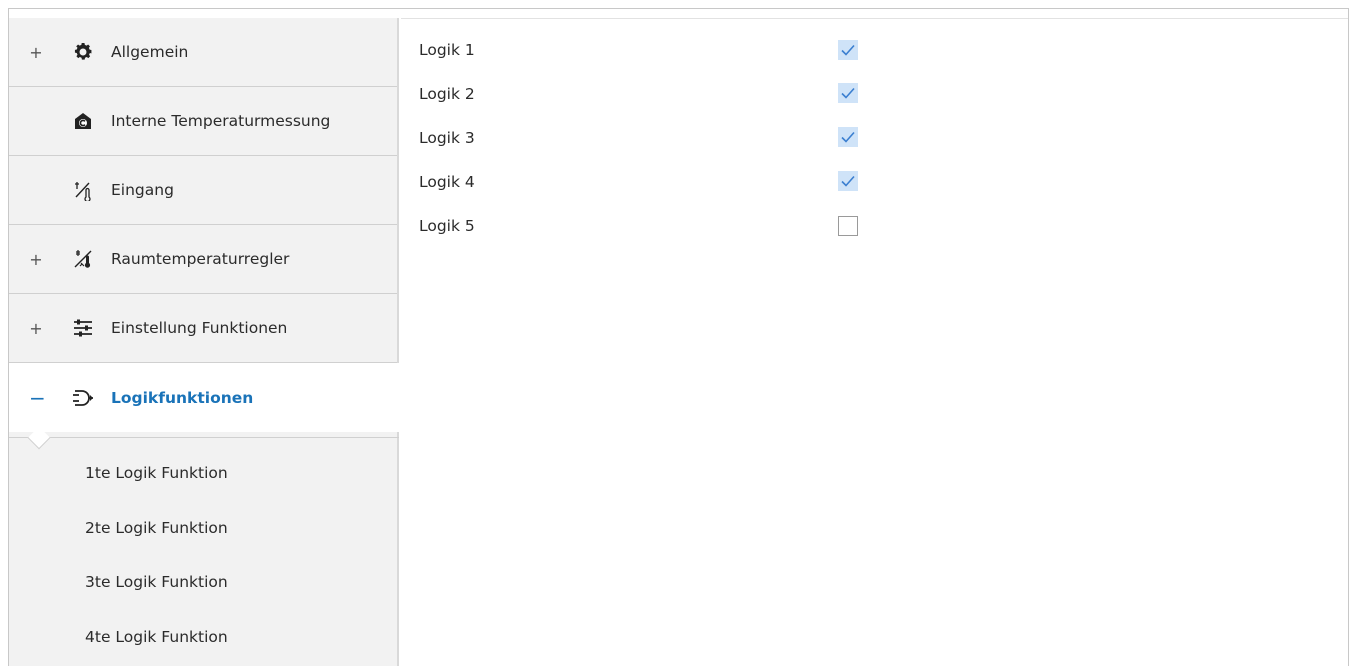 This screenshot has height=666, width=1357. I want to click on sidebar-item-eingang: Eingang, so click(203, 190).